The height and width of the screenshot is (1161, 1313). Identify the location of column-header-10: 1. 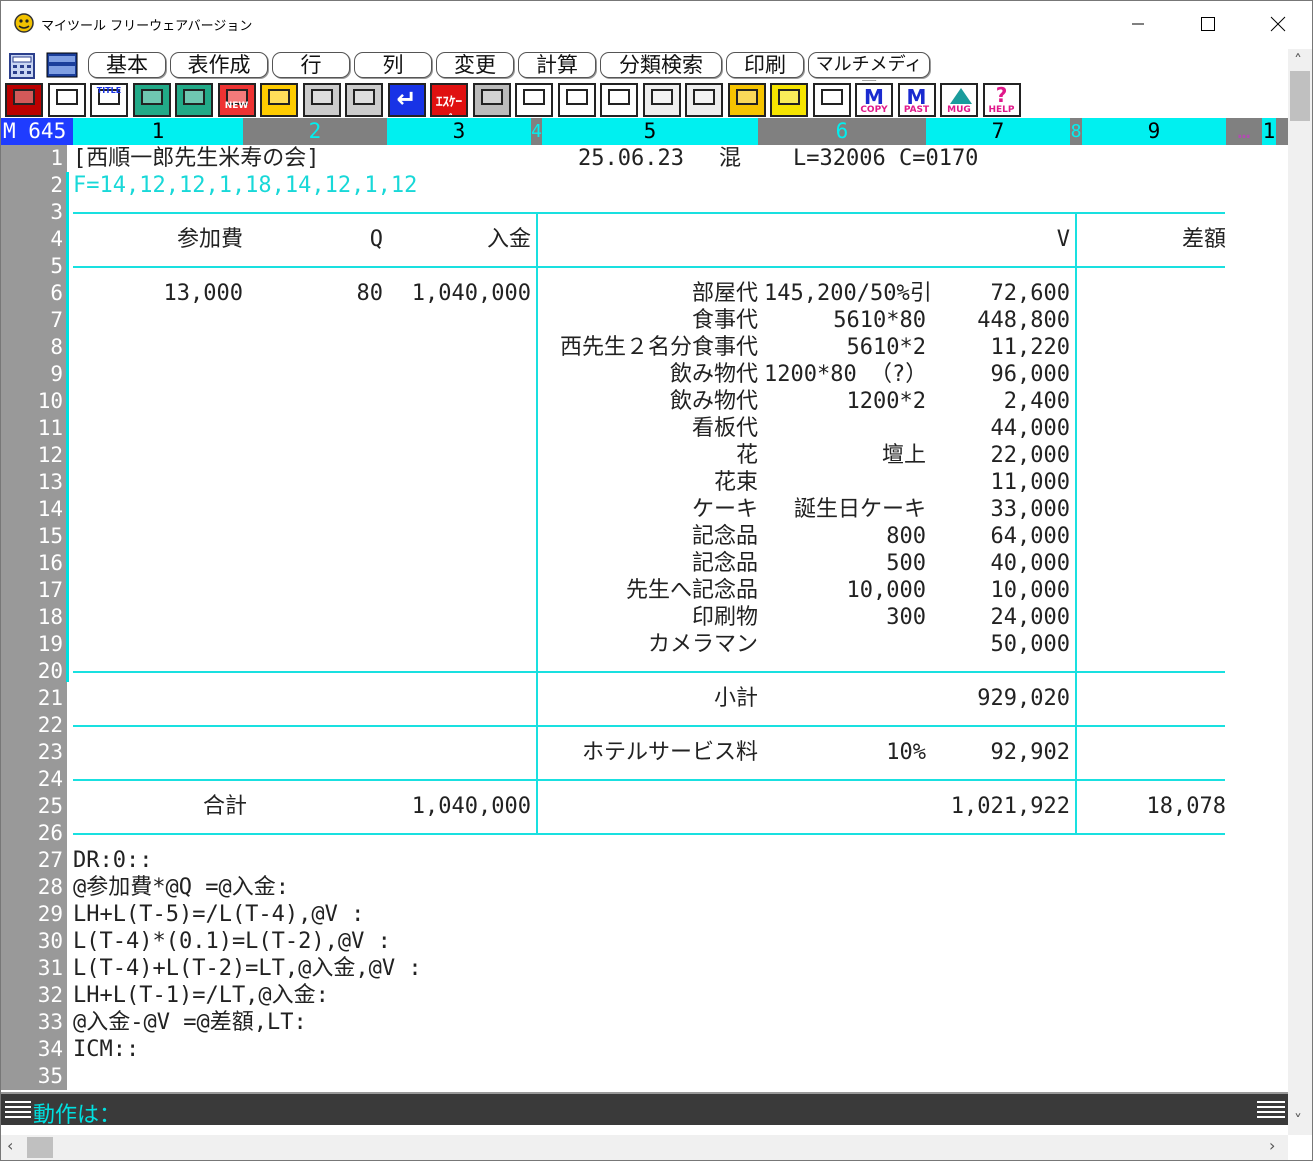
(1269, 131).